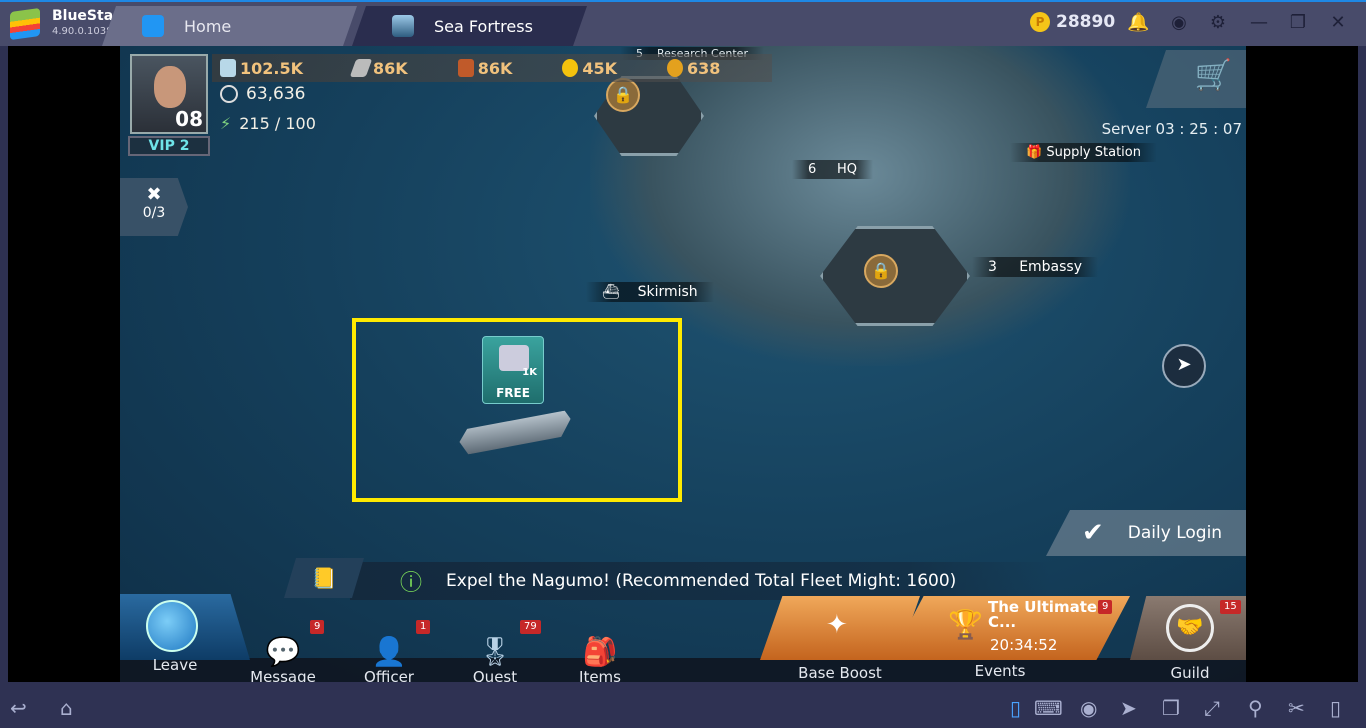  What do you see at coordinates (169, 146) in the screenshot?
I see `vip-badge: VIP 2` at bounding box center [169, 146].